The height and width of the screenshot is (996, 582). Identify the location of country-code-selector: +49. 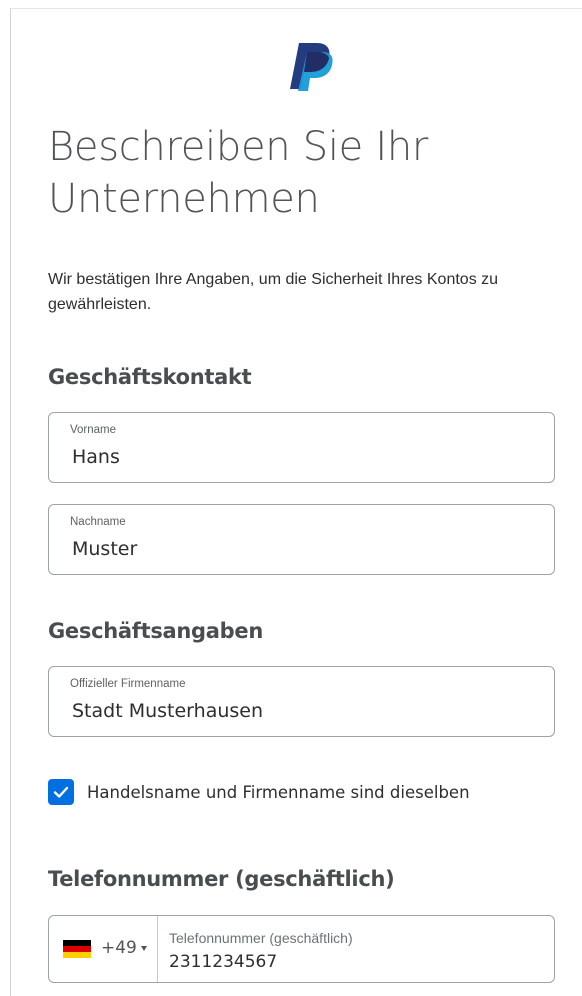
(103, 949).